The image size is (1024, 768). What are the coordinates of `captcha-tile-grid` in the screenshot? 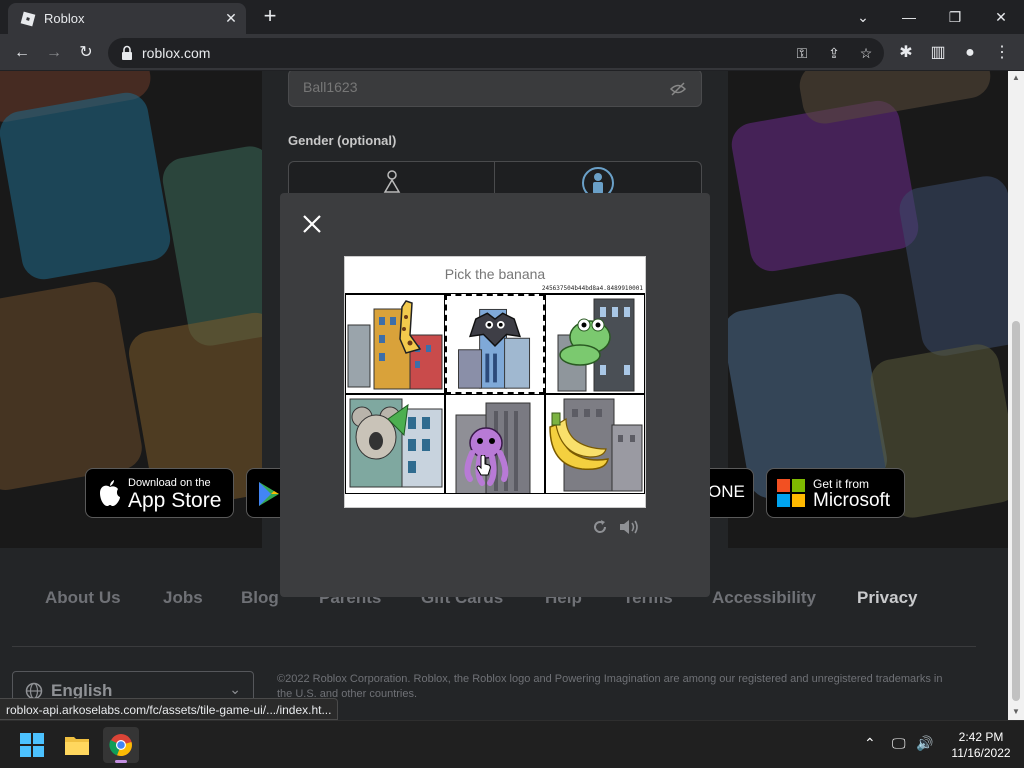 It's located at (495, 393).